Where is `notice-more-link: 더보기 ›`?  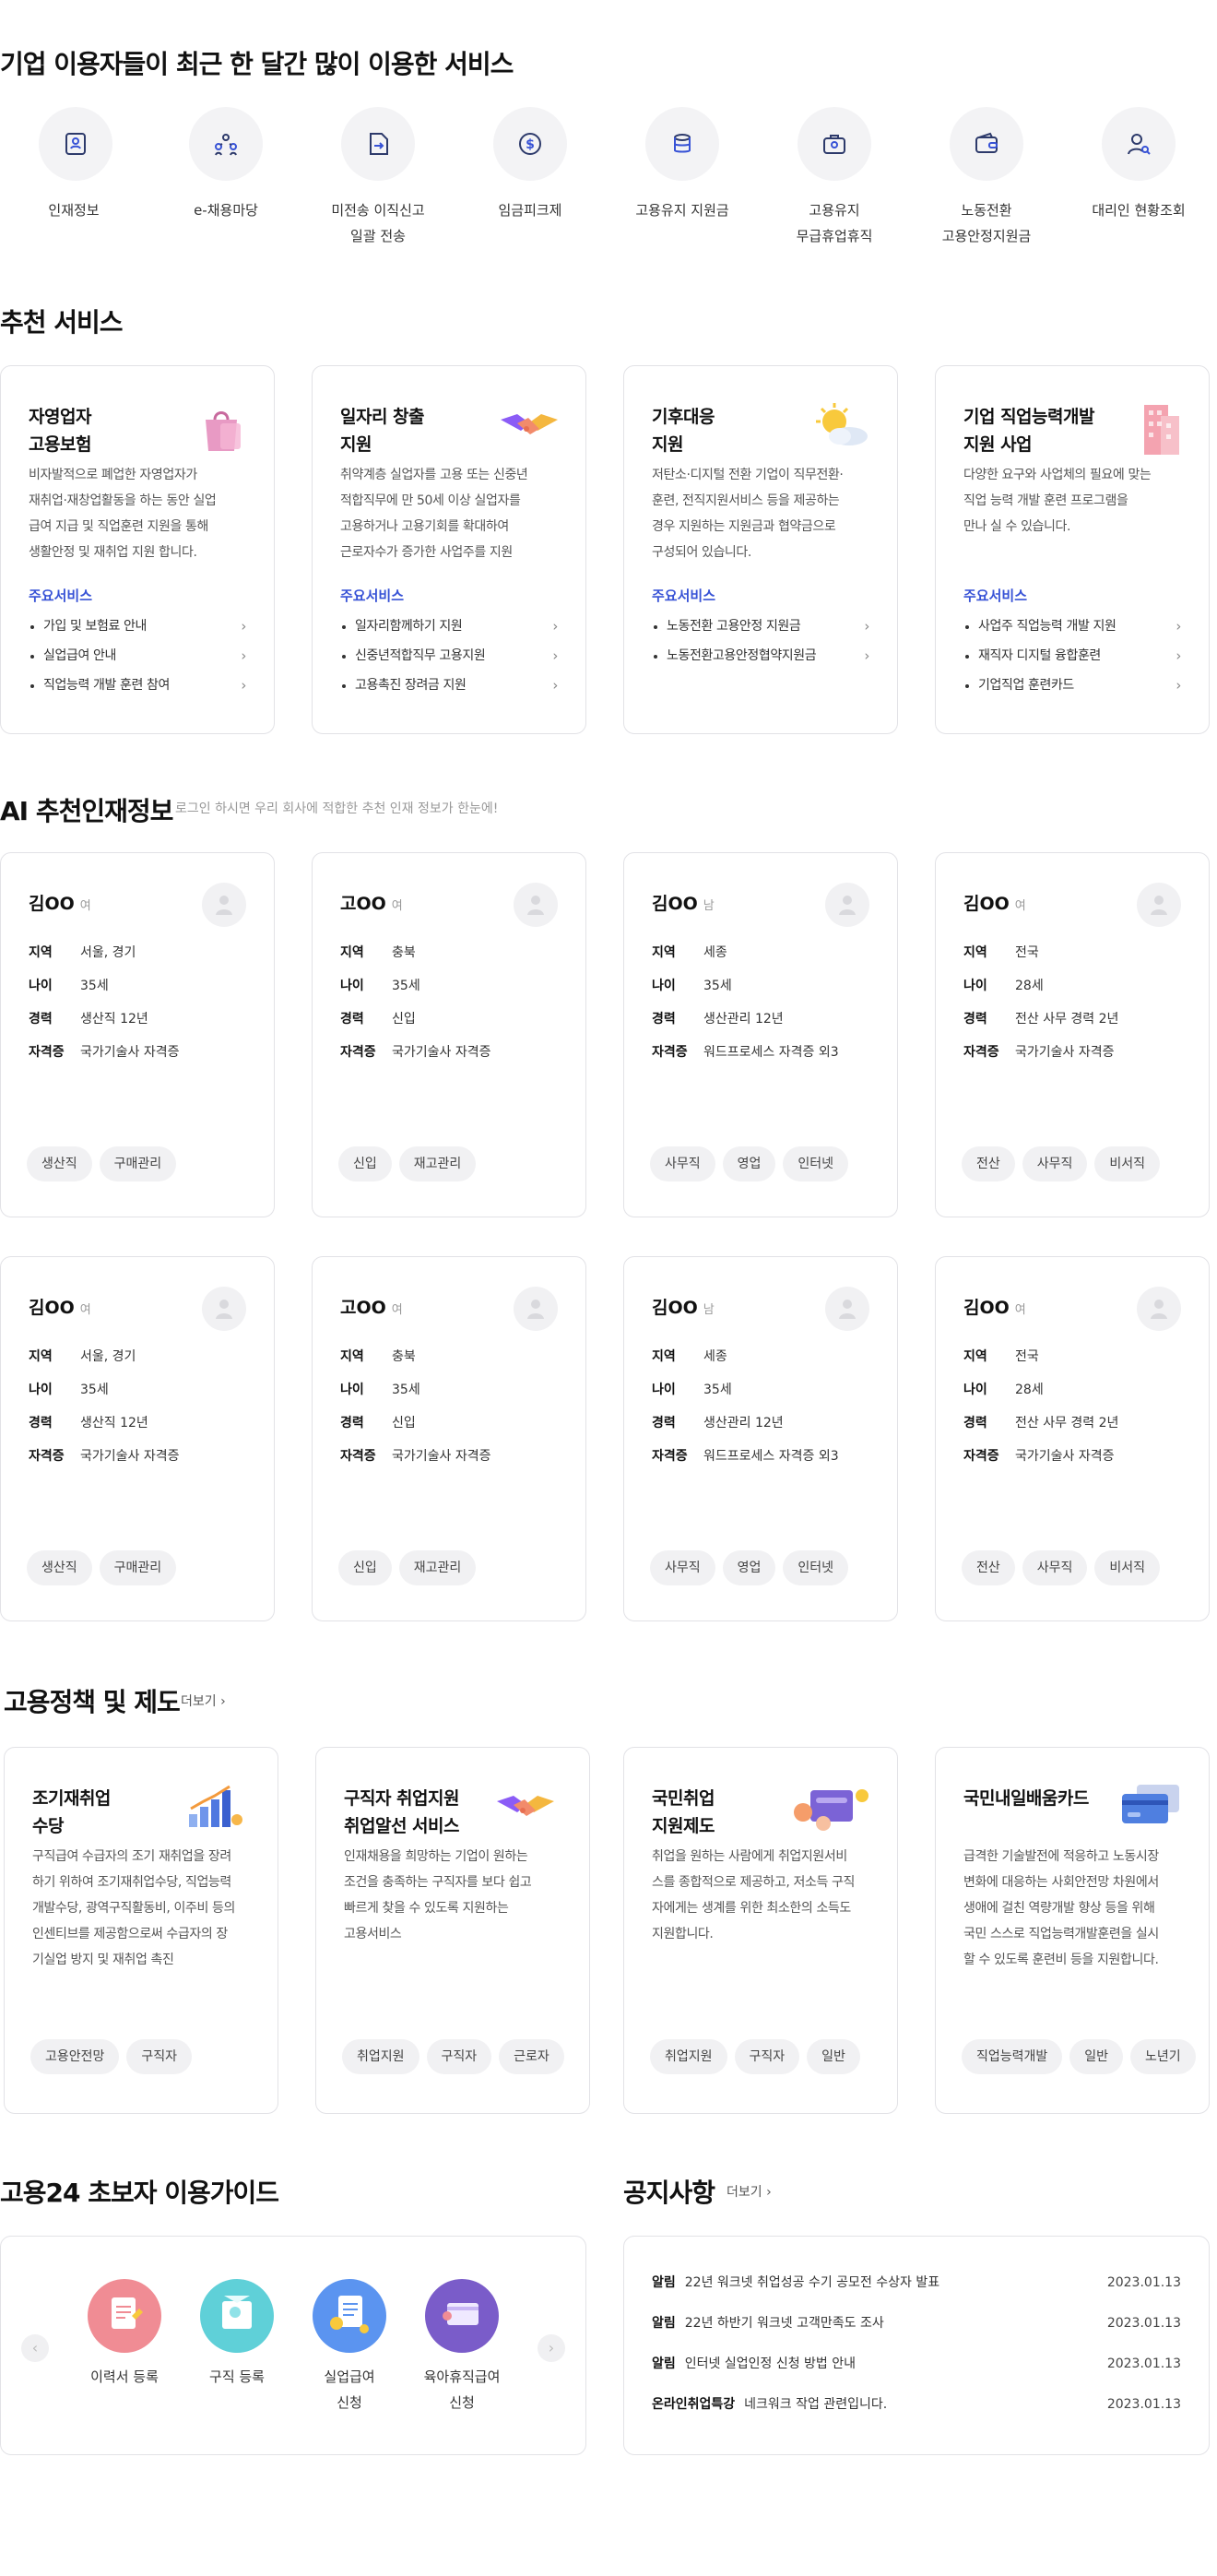
notice-more-link: 더보기 › is located at coordinates (749, 2191).